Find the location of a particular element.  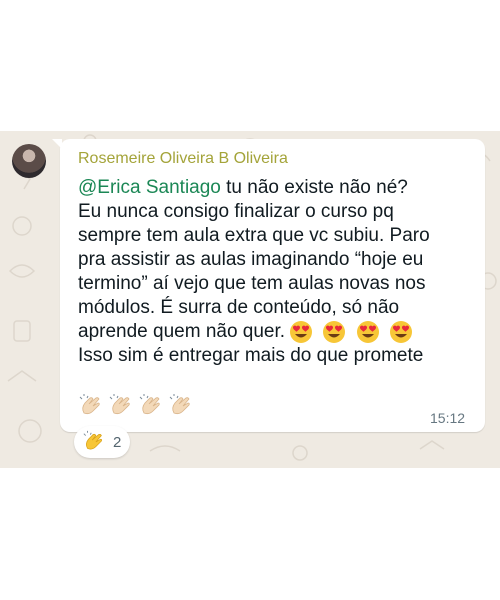

clap-emoji-row is located at coordinates (136, 406).